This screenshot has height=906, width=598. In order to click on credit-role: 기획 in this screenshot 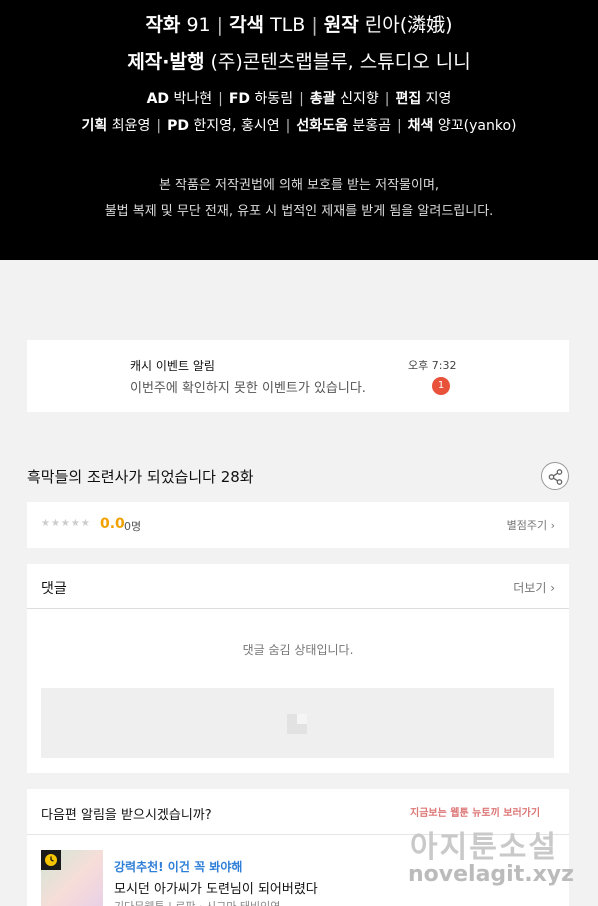, I will do `click(94, 126)`.